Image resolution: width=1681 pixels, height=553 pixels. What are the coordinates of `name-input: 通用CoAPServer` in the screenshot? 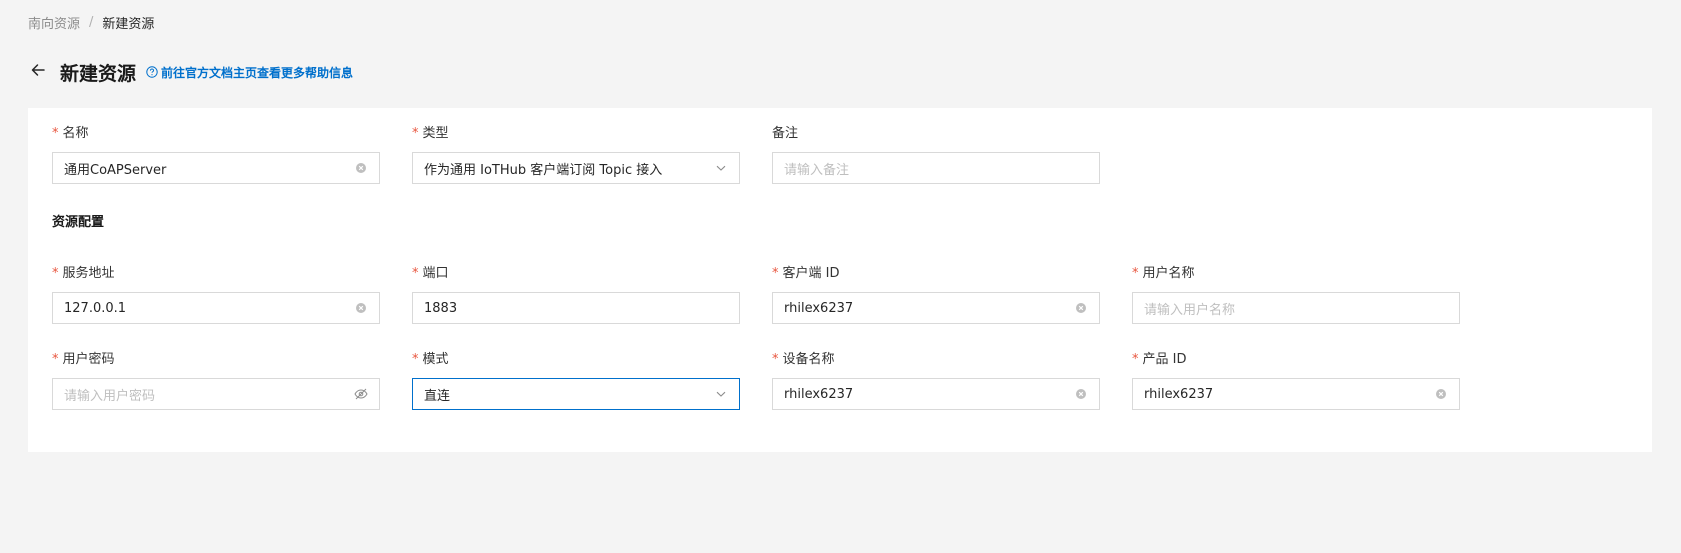 It's located at (216, 168).